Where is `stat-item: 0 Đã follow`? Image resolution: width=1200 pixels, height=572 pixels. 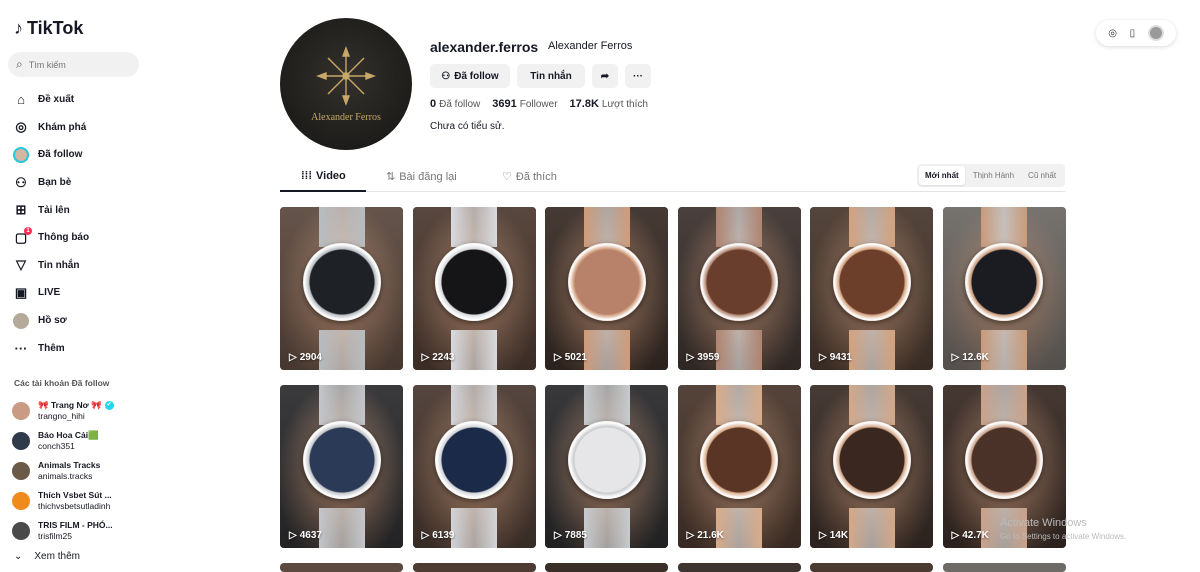 stat-item: 0 Đã follow is located at coordinates (455, 104).